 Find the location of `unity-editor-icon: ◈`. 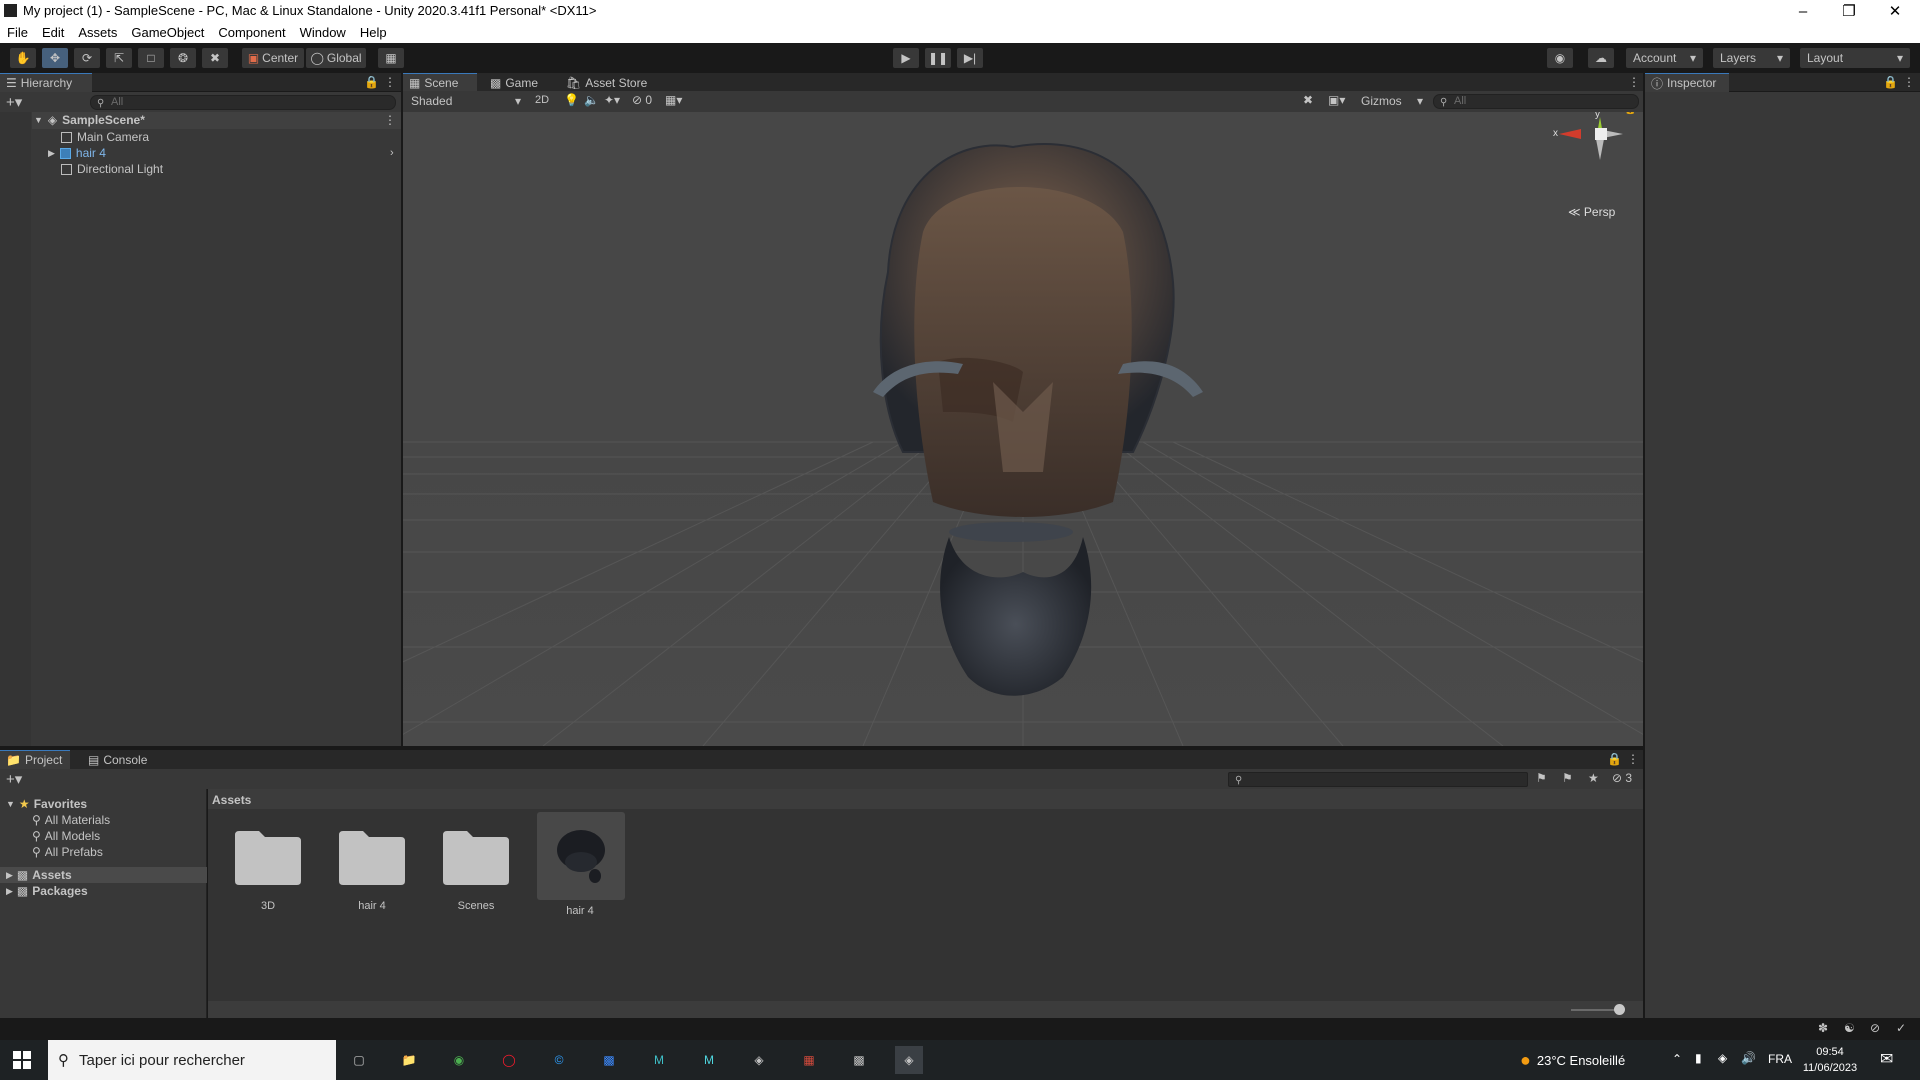

unity-editor-icon: ◈ is located at coordinates (909, 1060).